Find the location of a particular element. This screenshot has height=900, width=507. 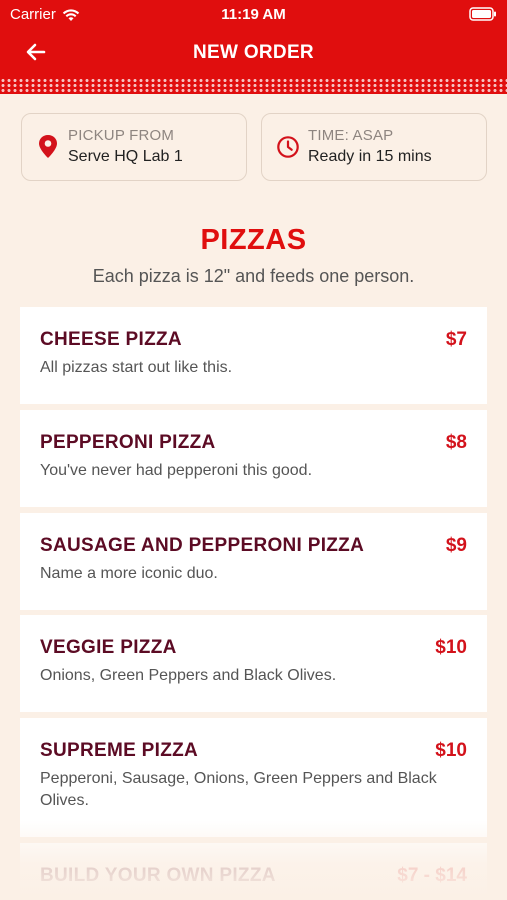

header-dot-border is located at coordinates (253, 85).